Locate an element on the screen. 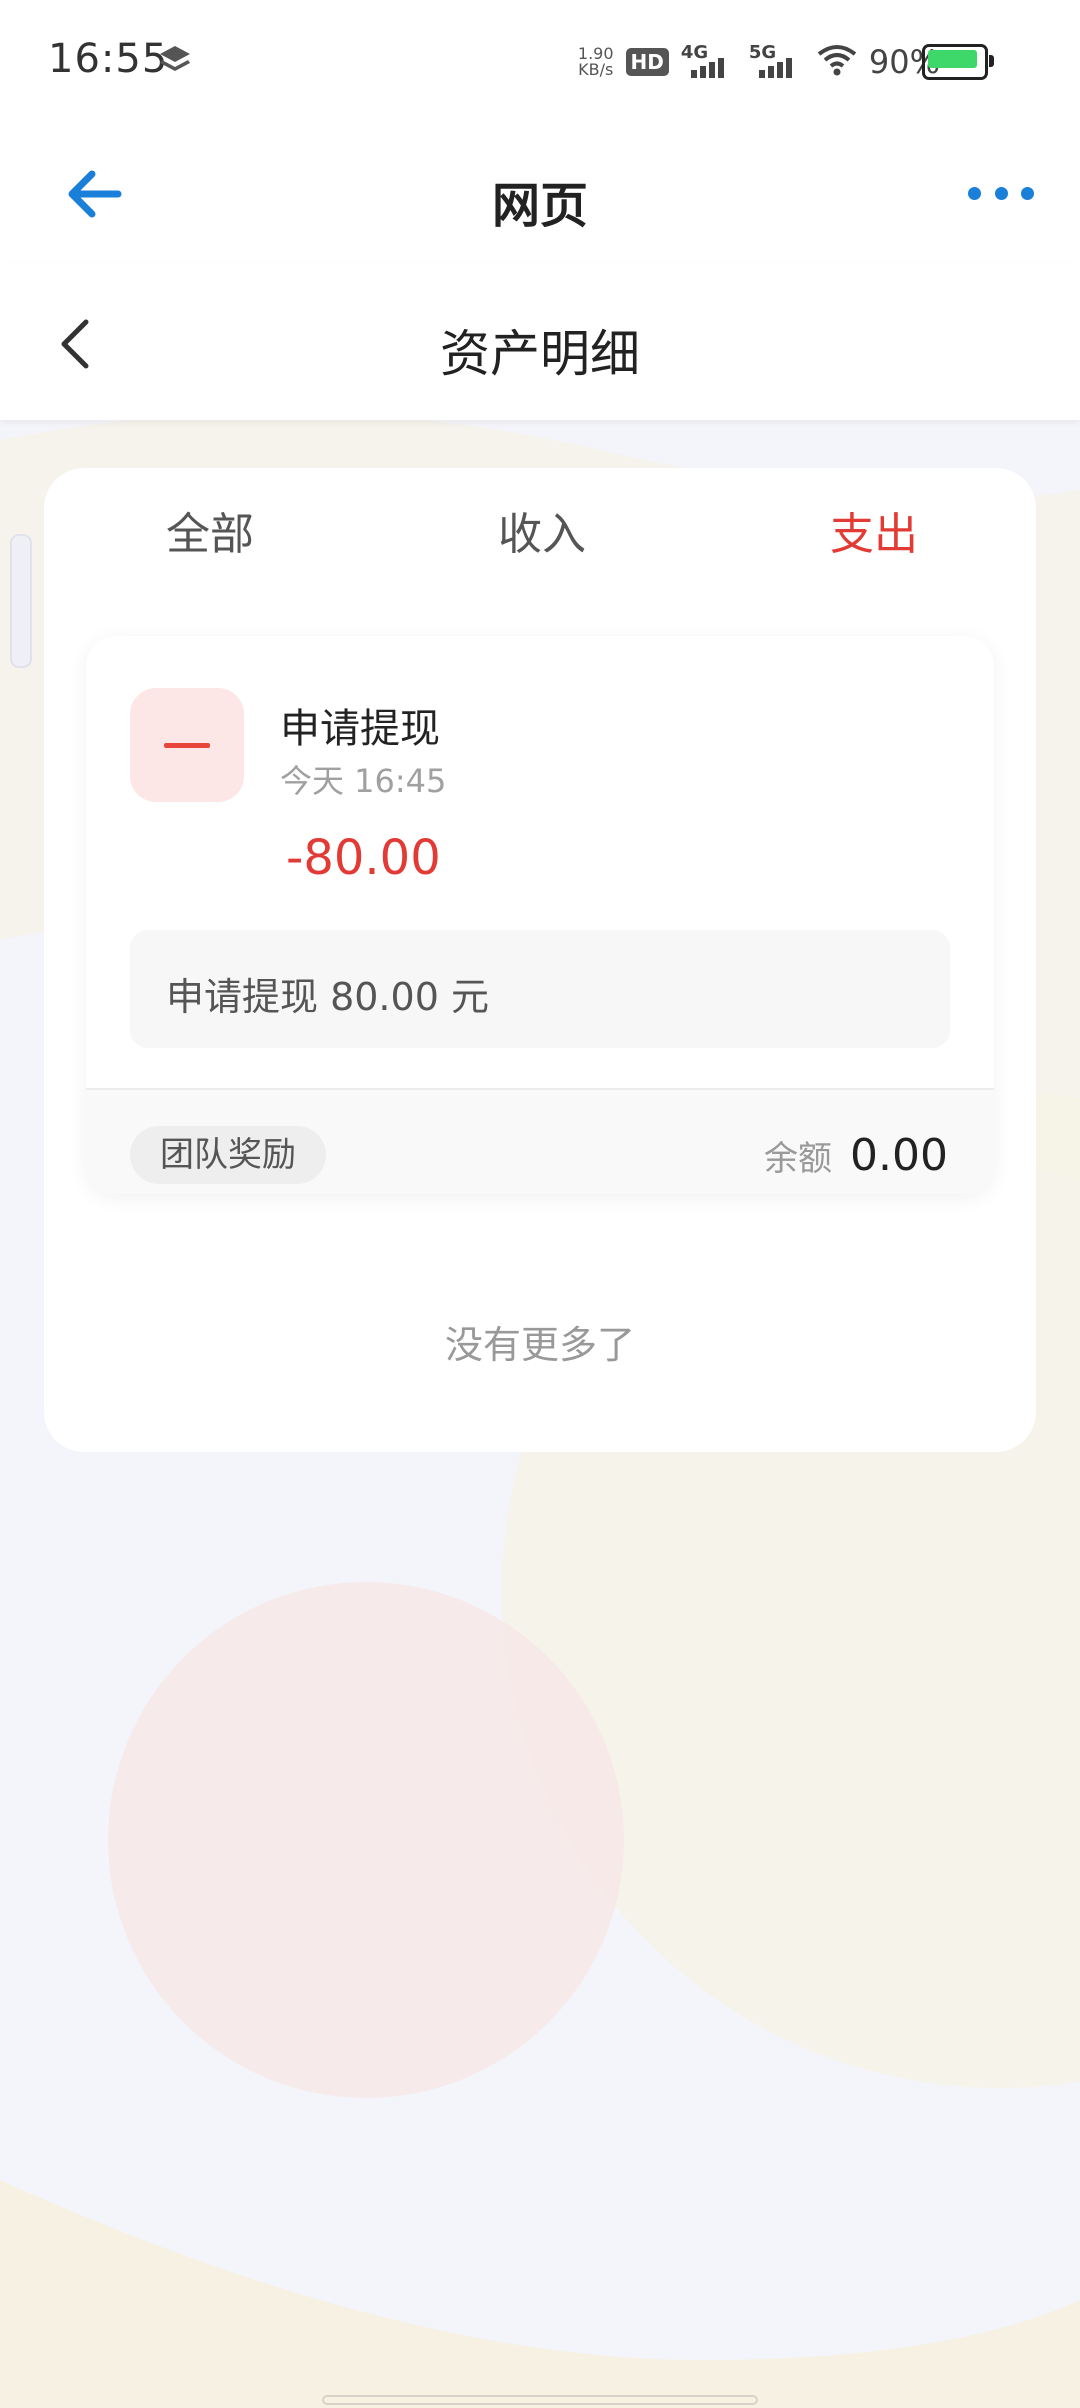 This screenshot has width=1080, height=2408. battery-fill is located at coordinates (952, 59).